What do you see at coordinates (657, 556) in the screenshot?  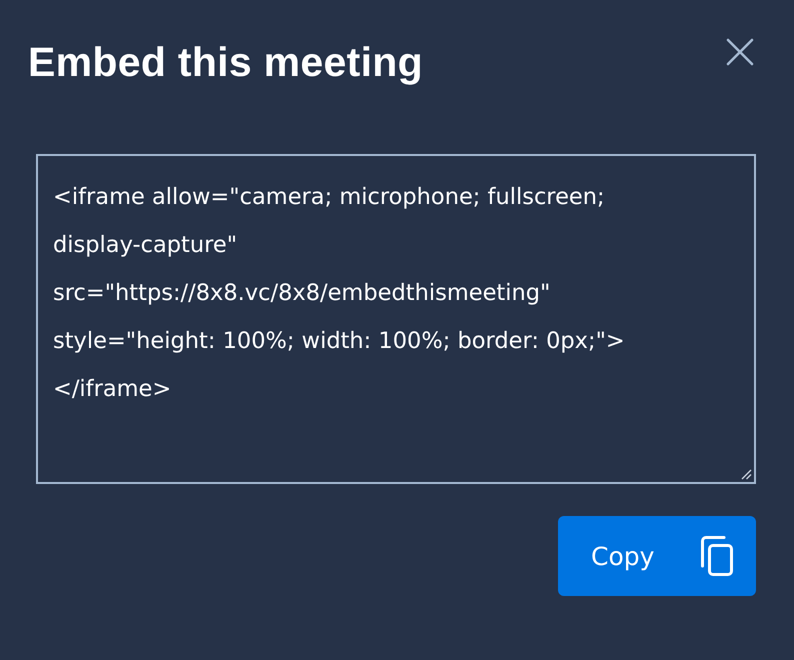 I see `copy-button: Copy` at bounding box center [657, 556].